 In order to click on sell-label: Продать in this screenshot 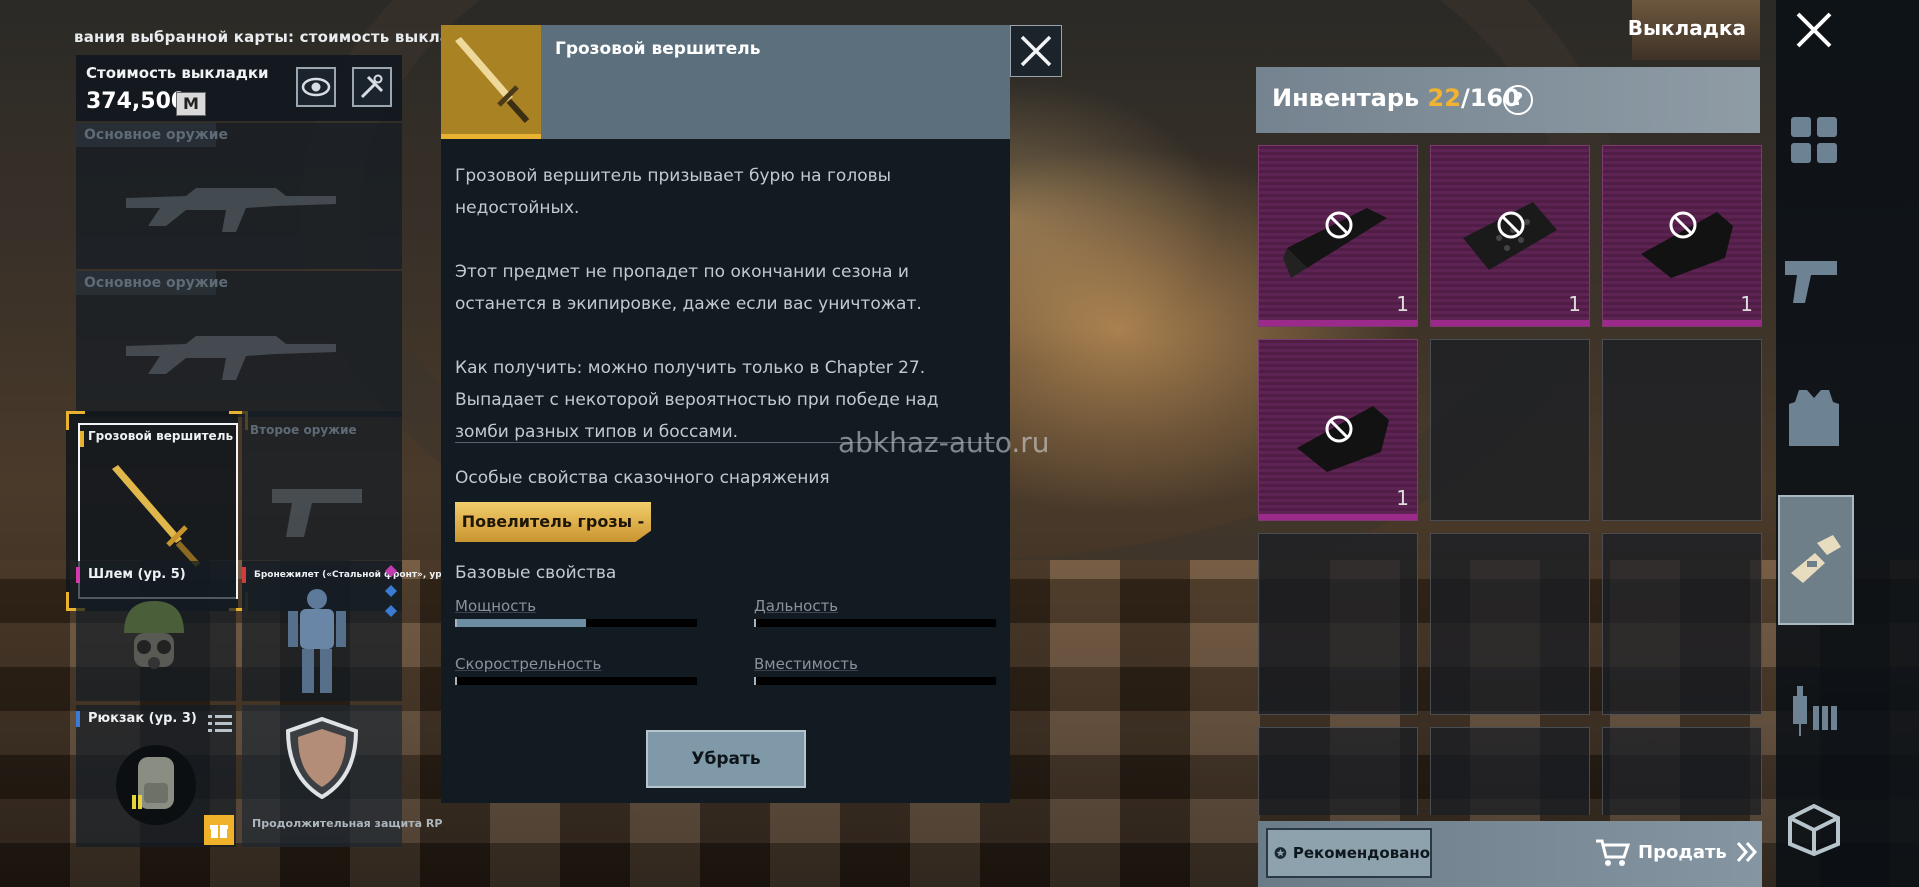, I will do `click(1682, 852)`.